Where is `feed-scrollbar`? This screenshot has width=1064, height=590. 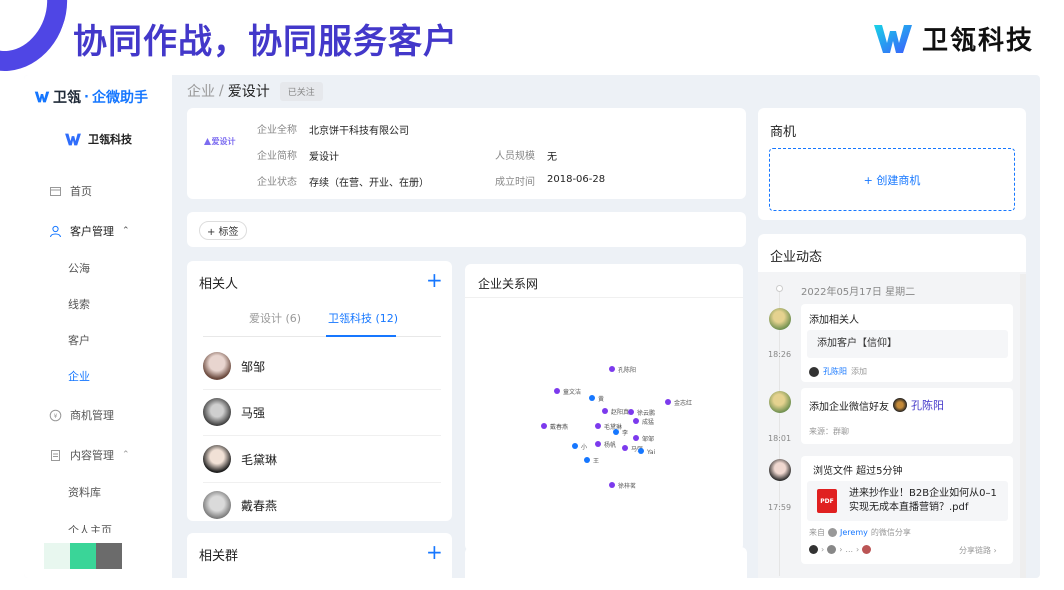 feed-scrollbar is located at coordinates (1023, 426).